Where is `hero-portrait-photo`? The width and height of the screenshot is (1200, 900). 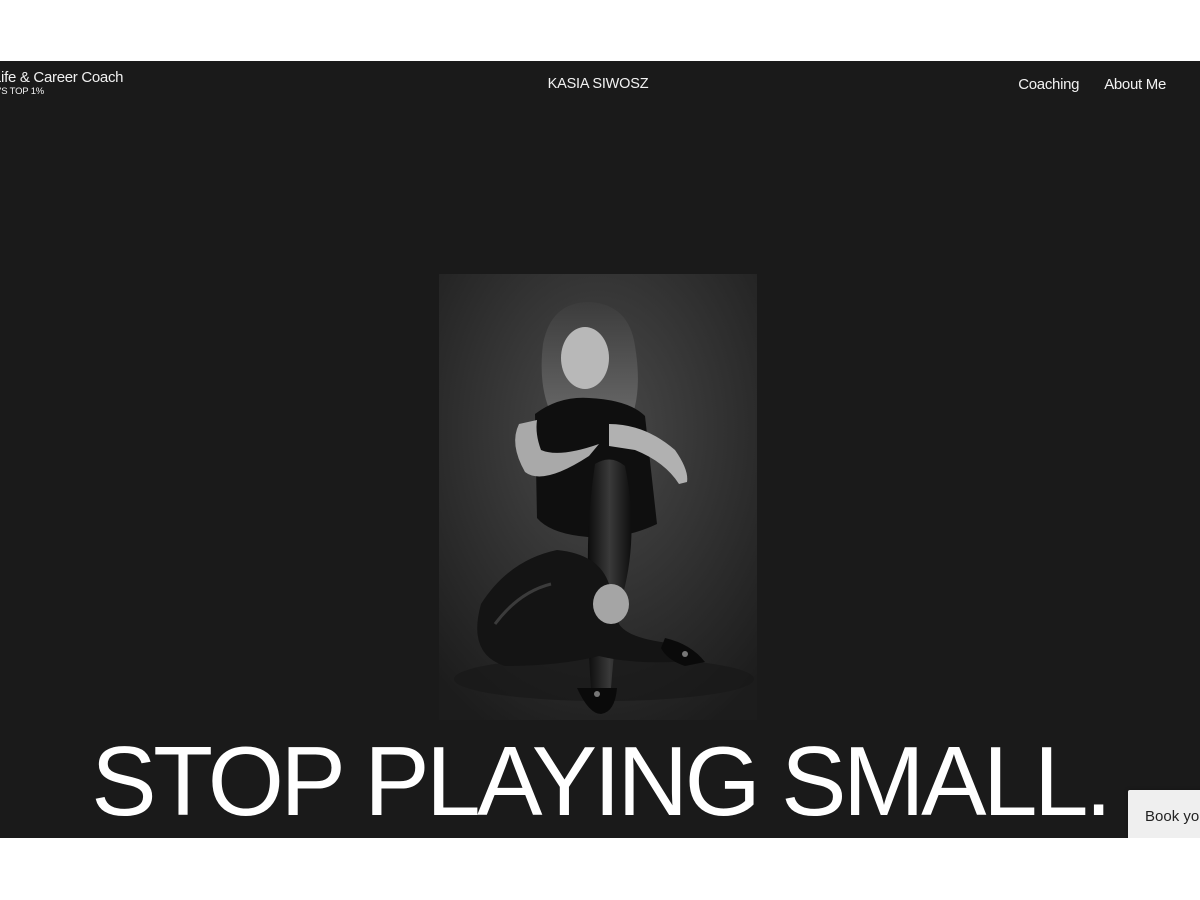
hero-portrait-photo is located at coordinates (598, 497).